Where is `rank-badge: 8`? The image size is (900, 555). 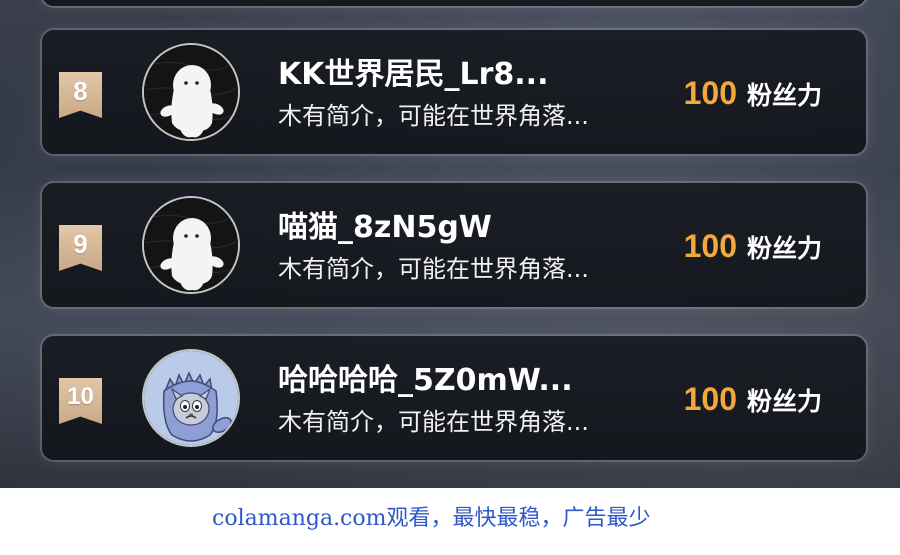
rank-badge: 8 is located at coordinates (80, 95).